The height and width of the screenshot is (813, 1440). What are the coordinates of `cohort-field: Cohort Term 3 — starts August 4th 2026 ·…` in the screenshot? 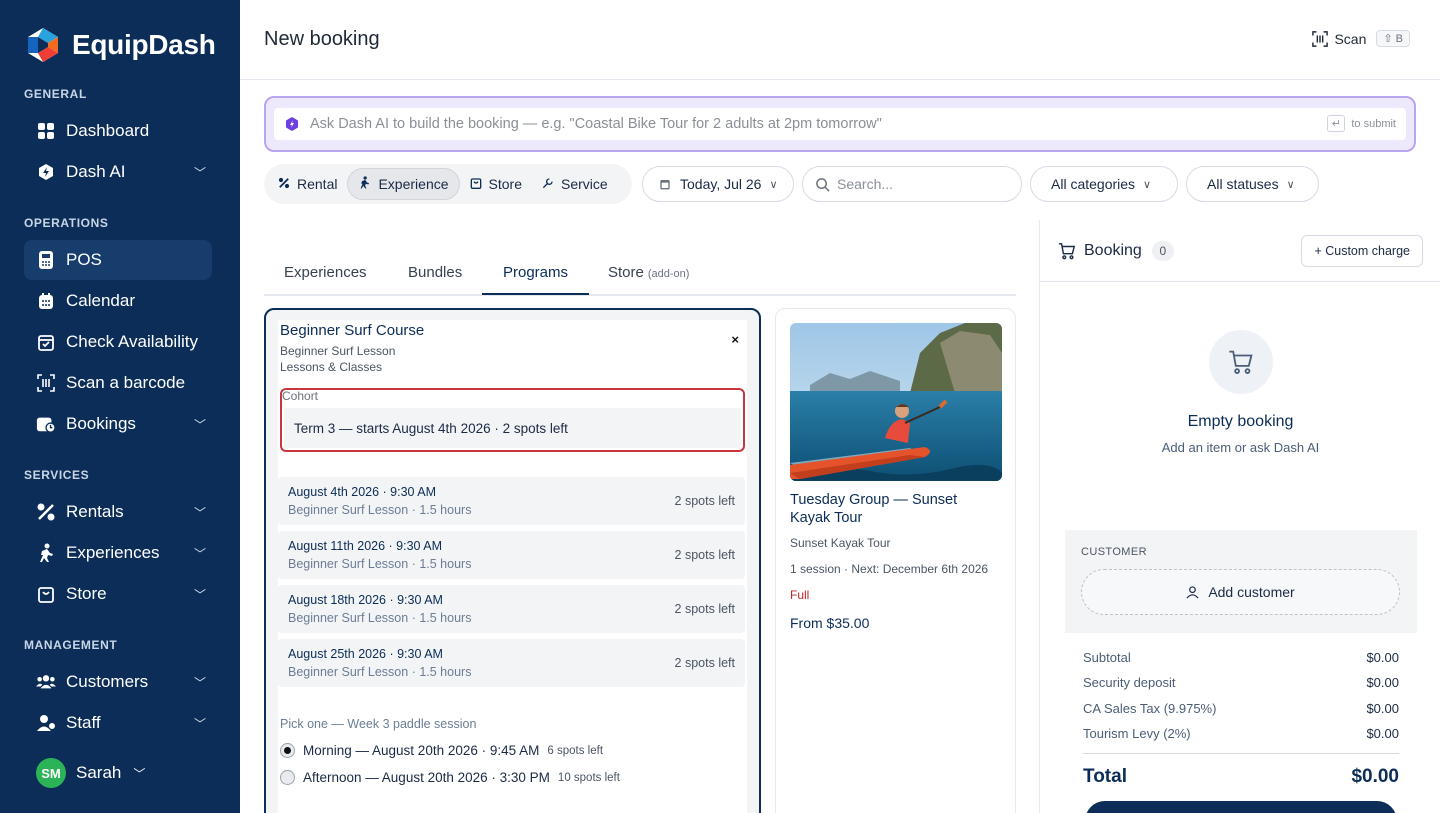 It's located at (512, 420).